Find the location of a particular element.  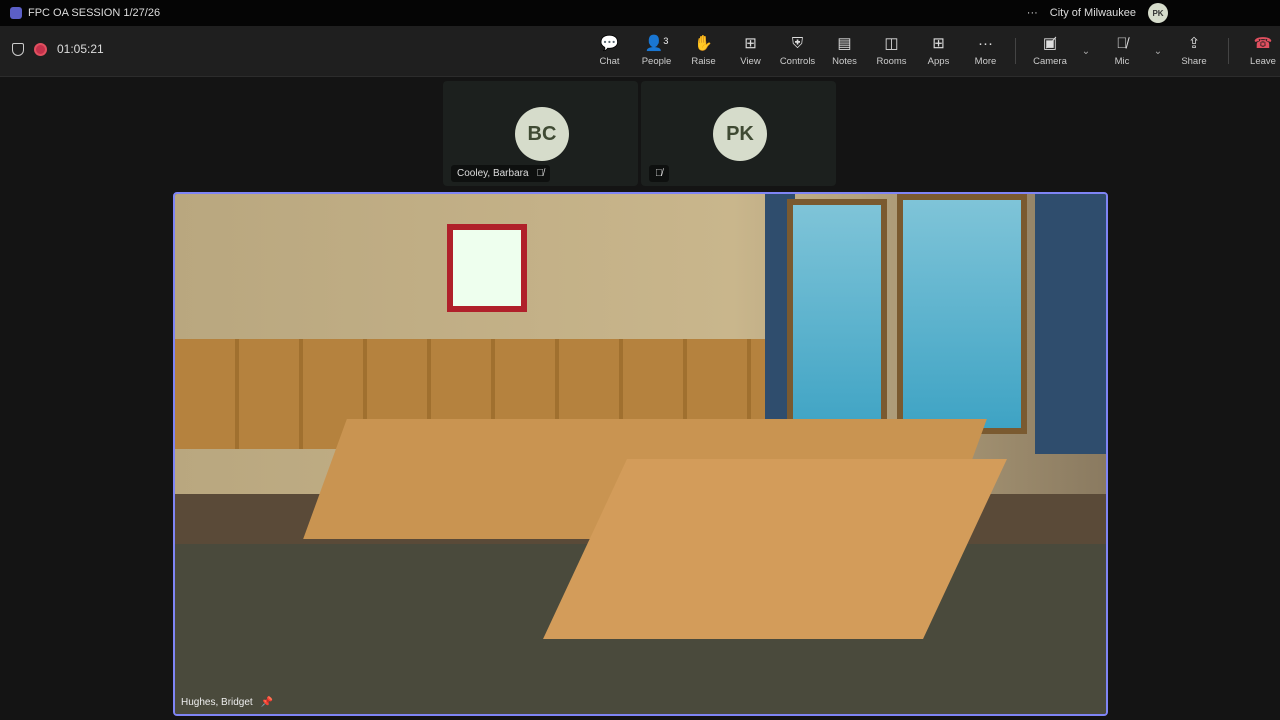

org-name: City of Milwaukee is located at coordinates (1092, 13).